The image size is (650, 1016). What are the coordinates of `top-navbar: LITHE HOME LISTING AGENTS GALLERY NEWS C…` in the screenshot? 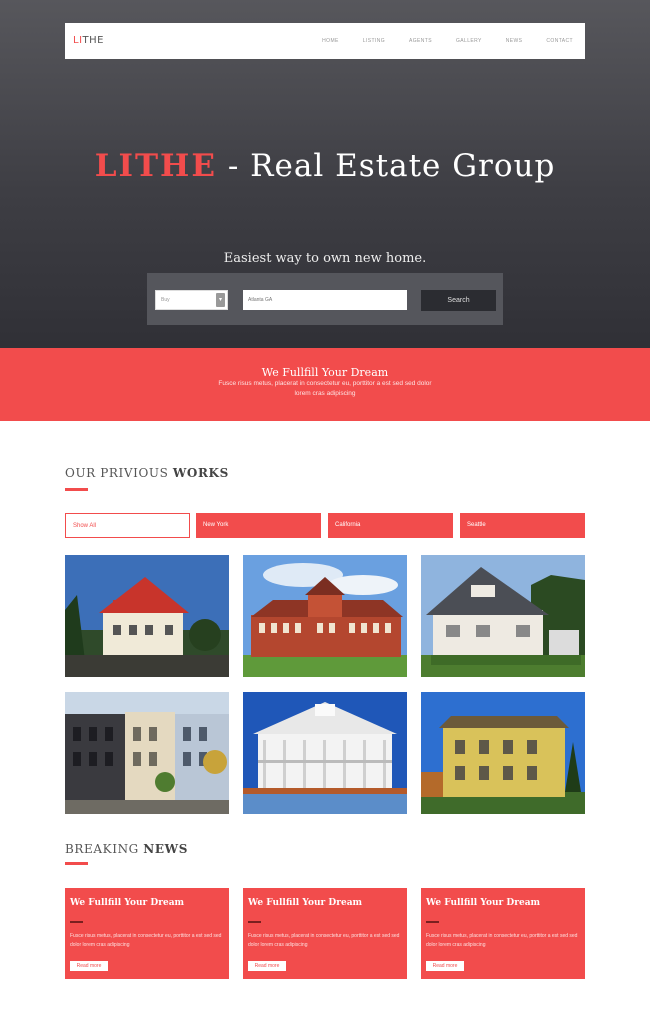 It's located at (325, 41).